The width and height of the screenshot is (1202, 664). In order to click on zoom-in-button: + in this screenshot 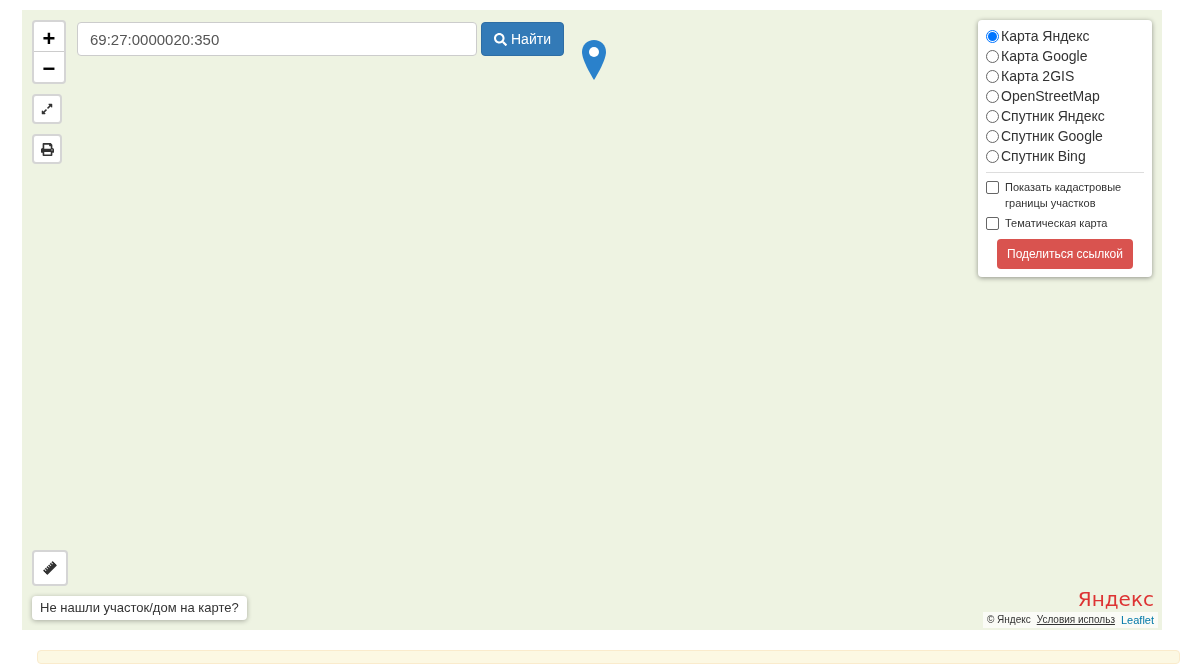, I will do `click(49, 37)`.